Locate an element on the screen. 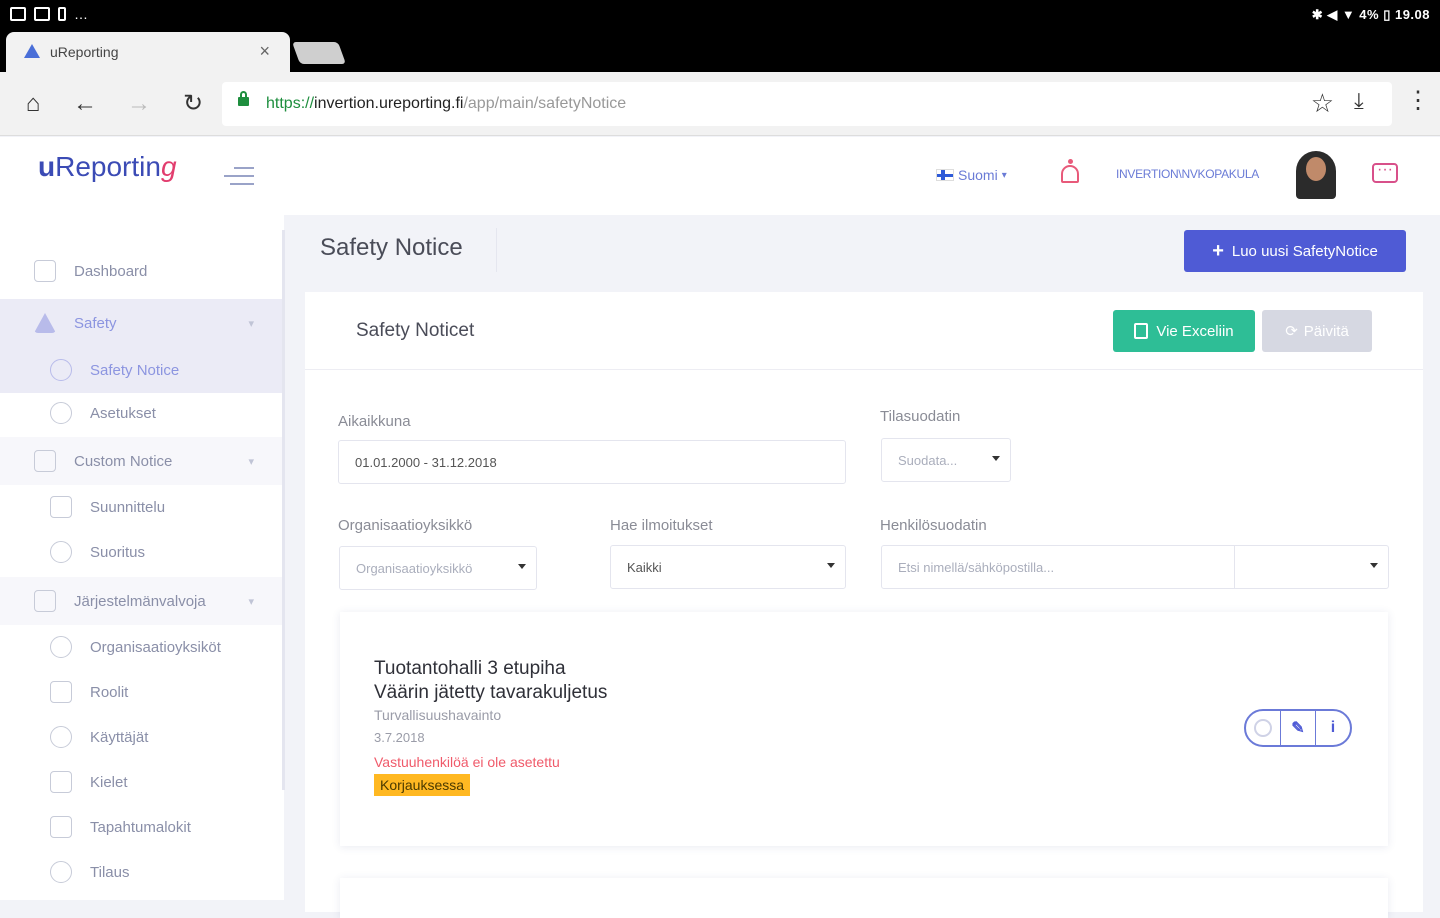 The width and height of the screenshot is (1440, 918). browser-tab-bar: uReporting × is located at coordinates (720, 51).